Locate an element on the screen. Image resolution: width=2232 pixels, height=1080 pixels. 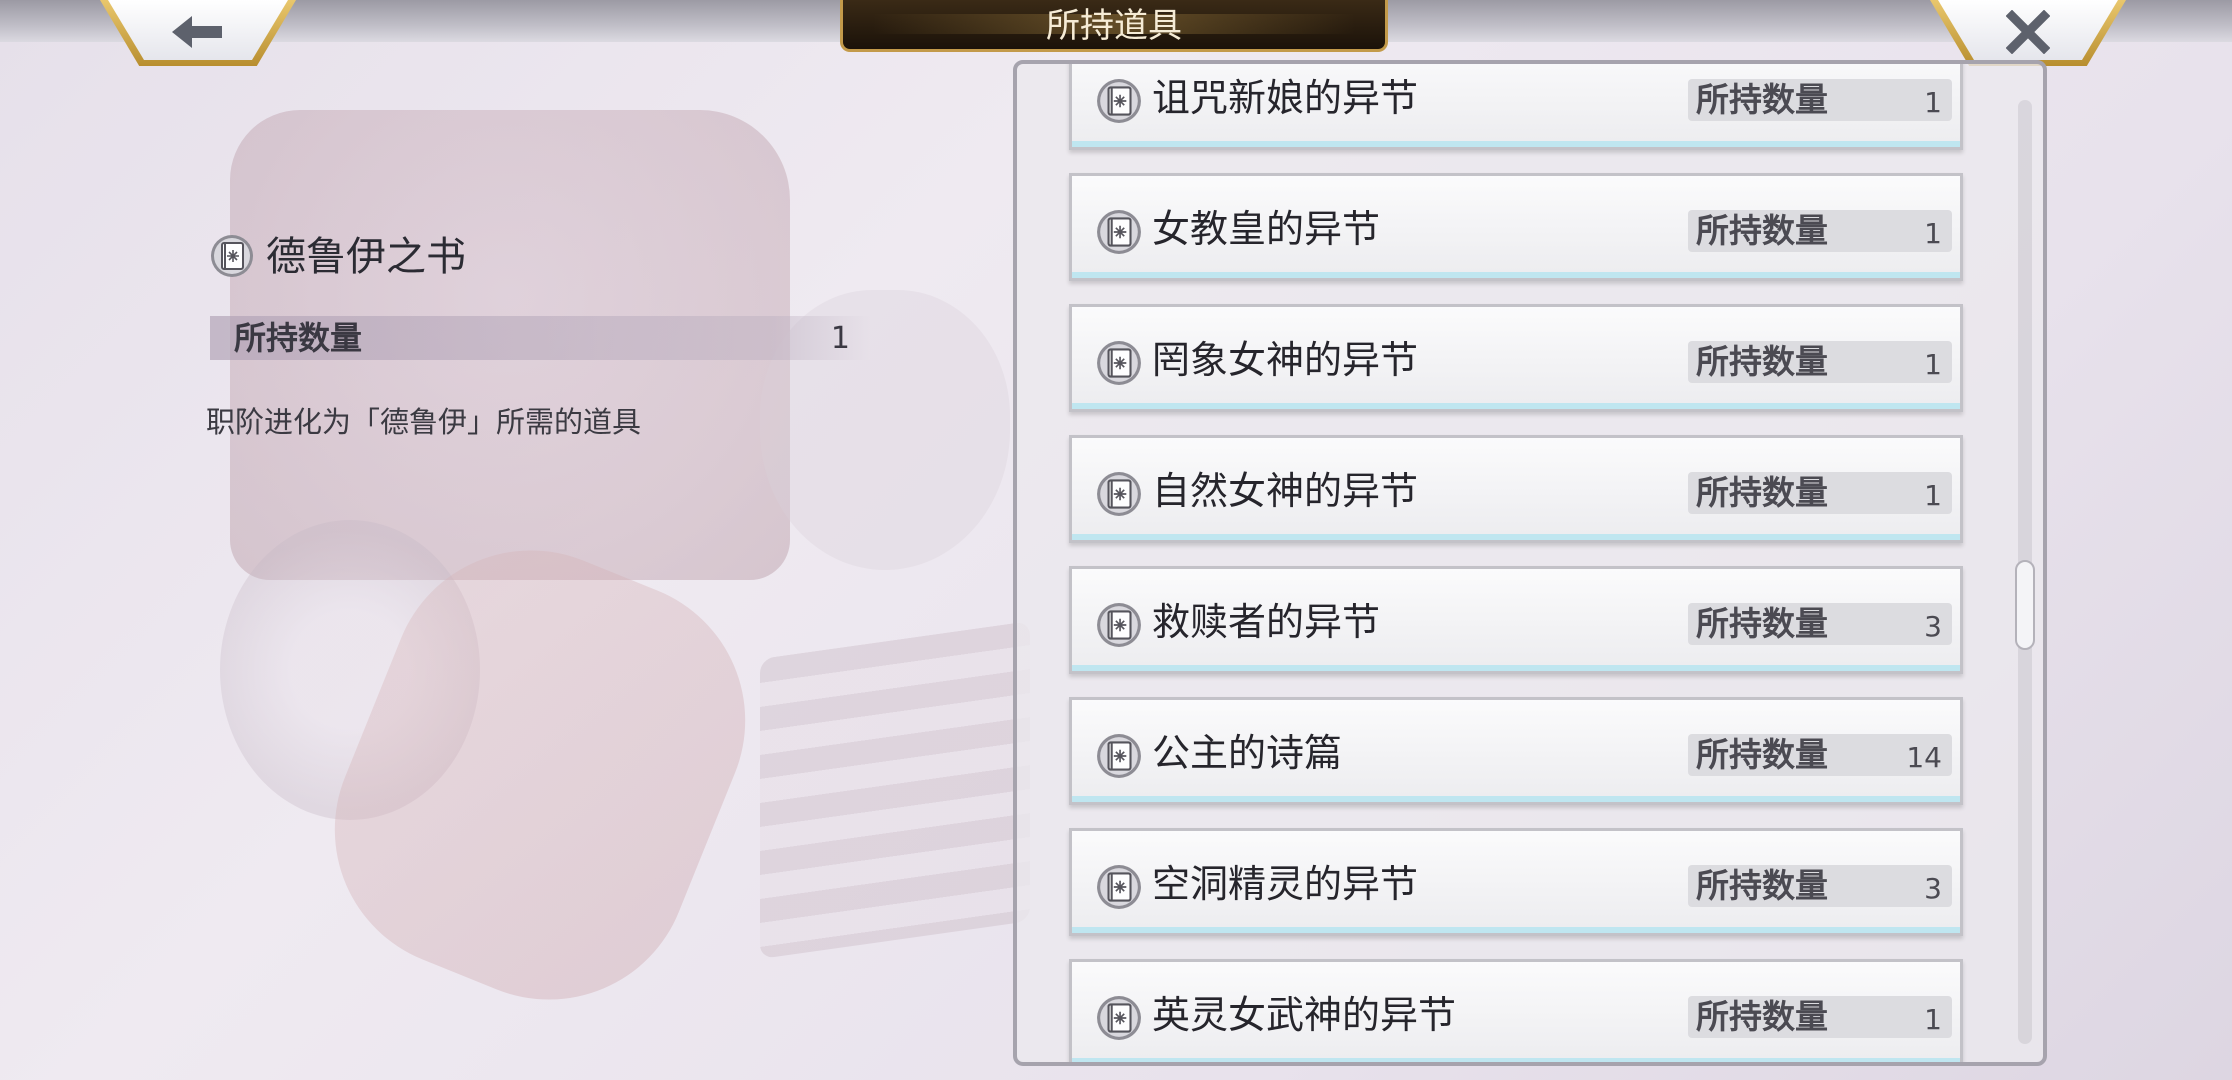
item-name: 空洞精灵的异节 is located at coordinates (1285, 884).